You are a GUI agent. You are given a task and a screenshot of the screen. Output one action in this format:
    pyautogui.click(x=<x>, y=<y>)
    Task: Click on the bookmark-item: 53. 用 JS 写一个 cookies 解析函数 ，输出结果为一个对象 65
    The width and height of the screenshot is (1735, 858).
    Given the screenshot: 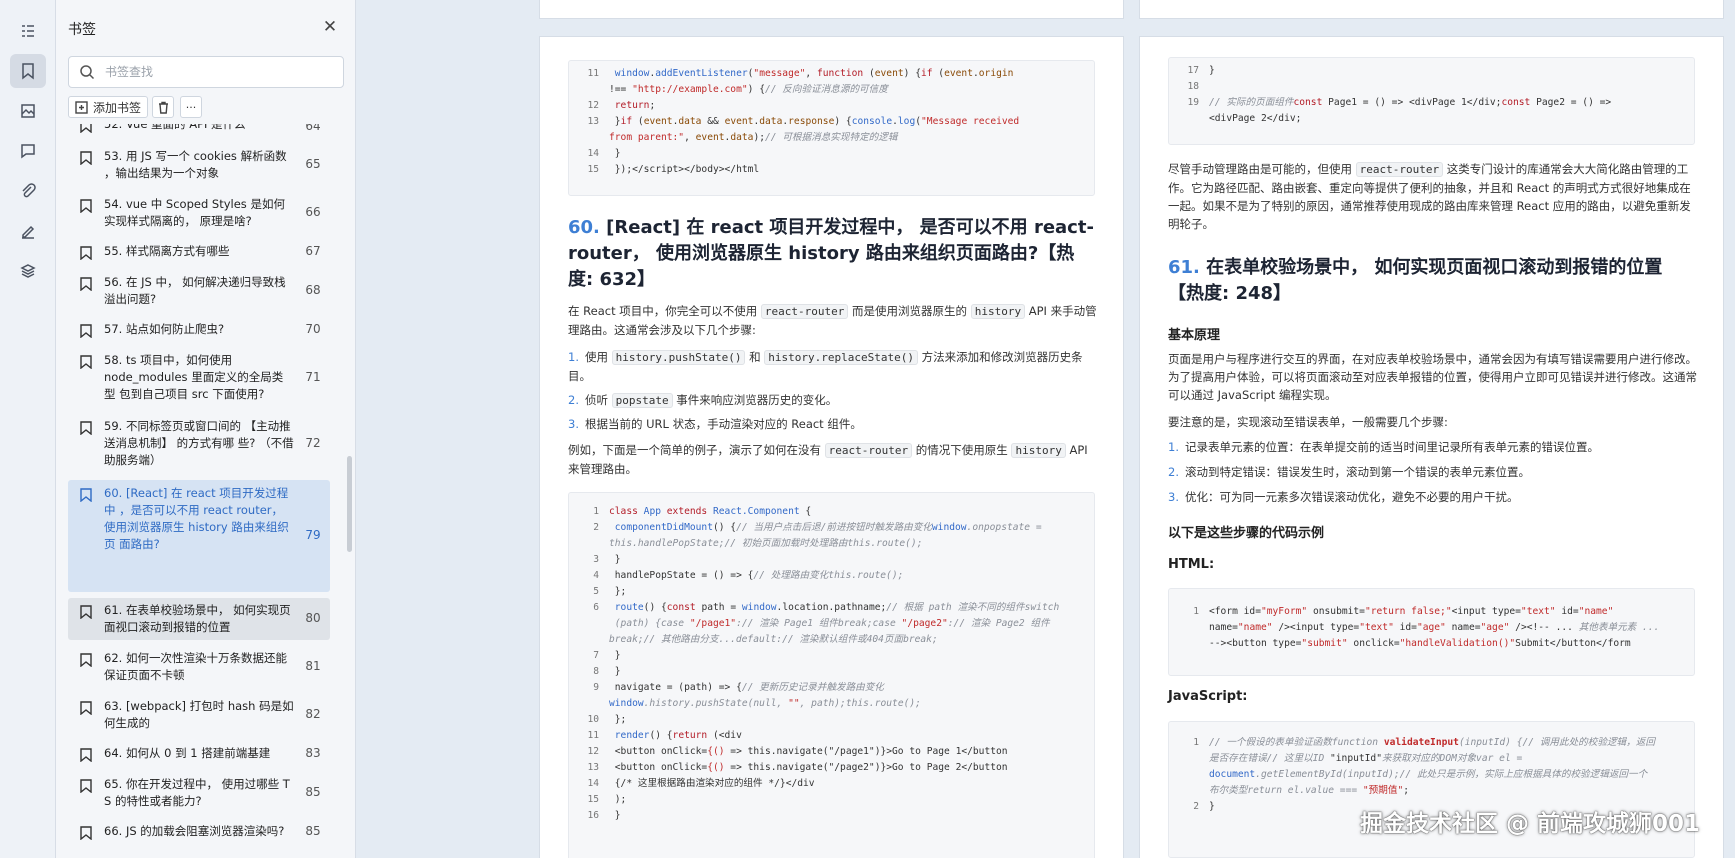 What is the action you would take?
    pyautogui.click(x=199, y=165)
    